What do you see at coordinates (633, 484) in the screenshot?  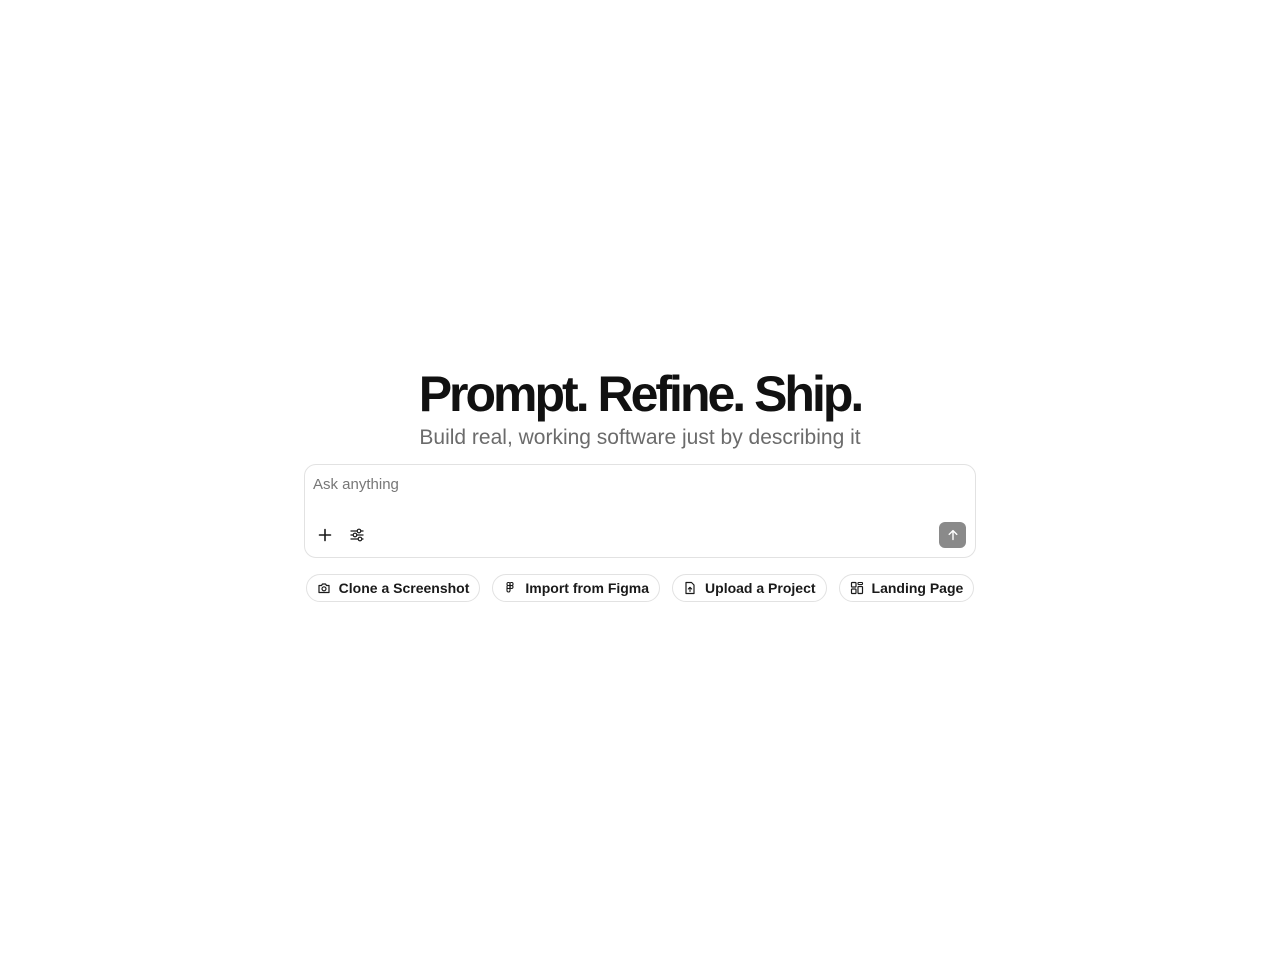 I see `prompt-input` at bounding box center [633, 484].